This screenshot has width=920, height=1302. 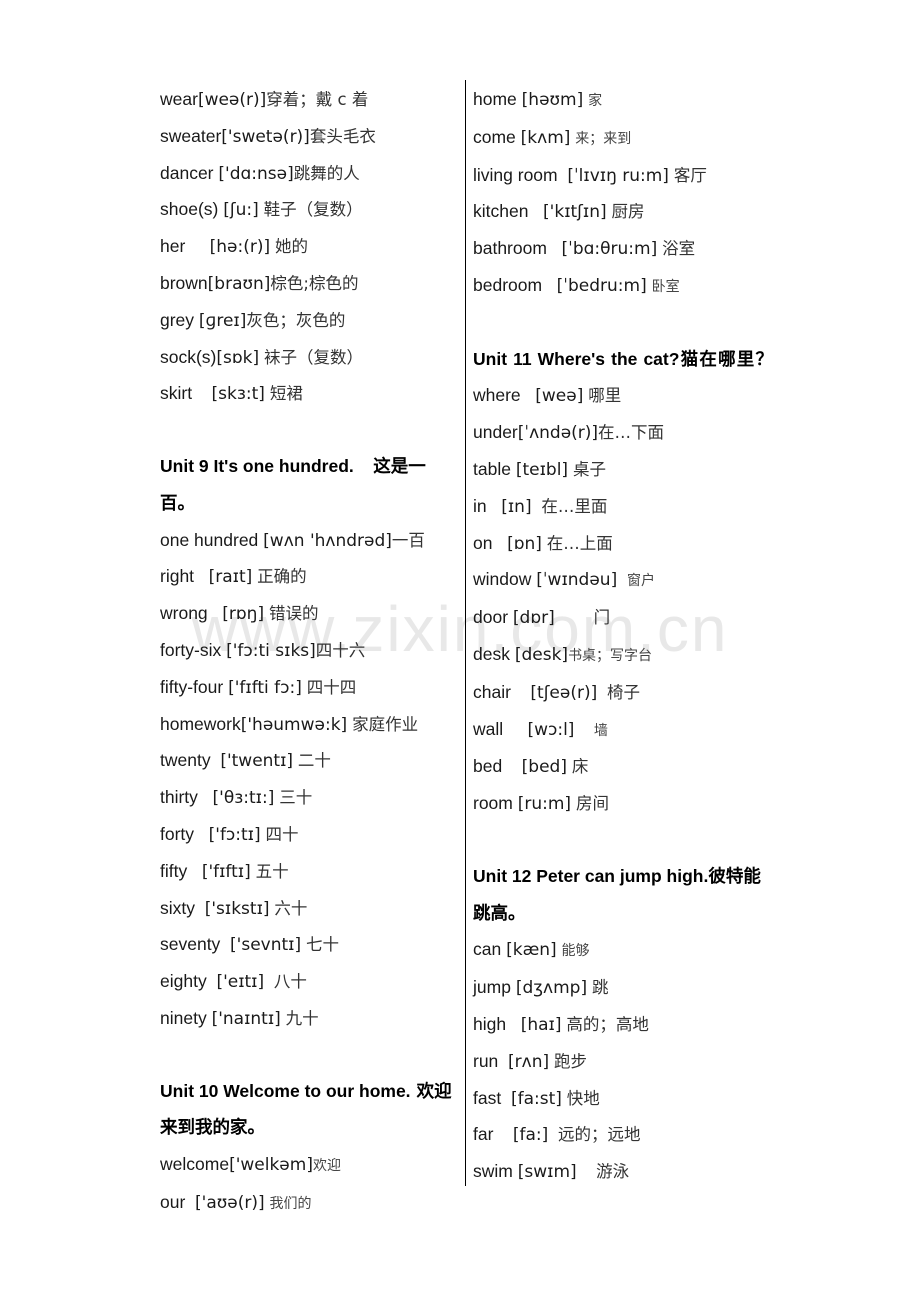 I want to click on entry-word: wrong, so click(x=184, y=613).